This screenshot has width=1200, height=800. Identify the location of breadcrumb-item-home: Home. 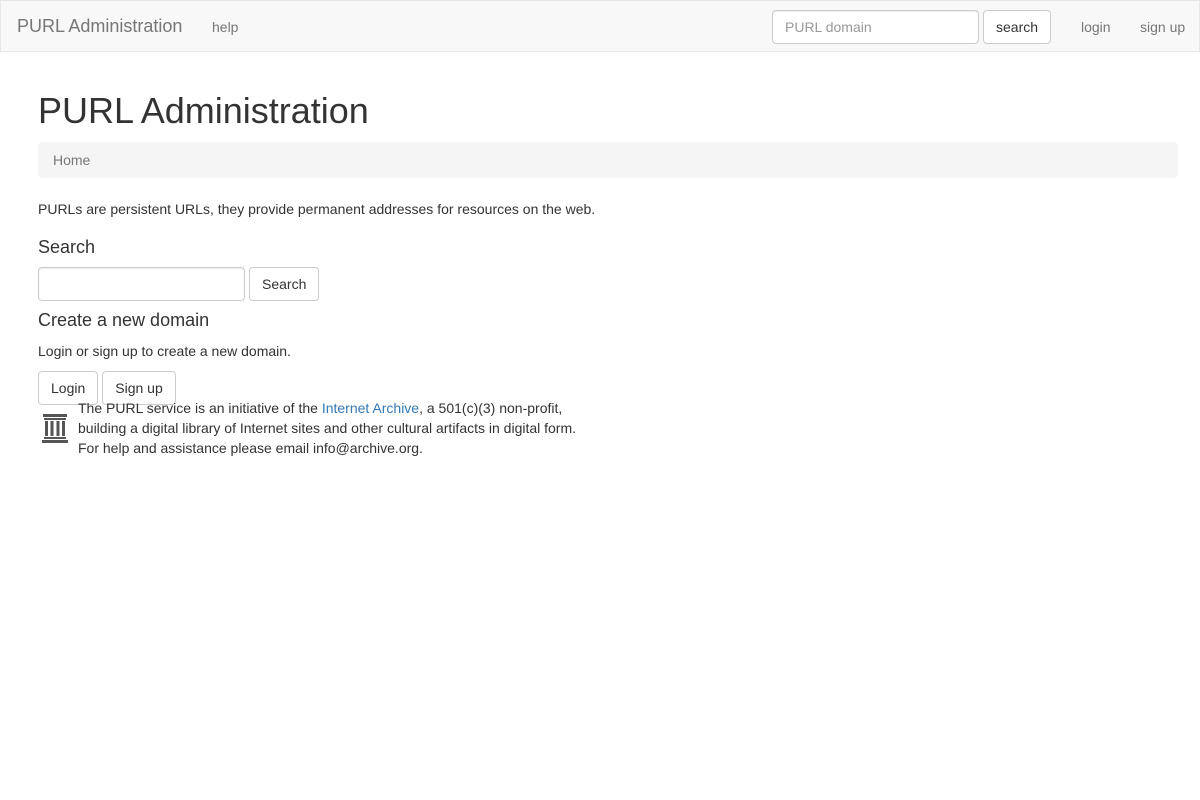
(72, 160).